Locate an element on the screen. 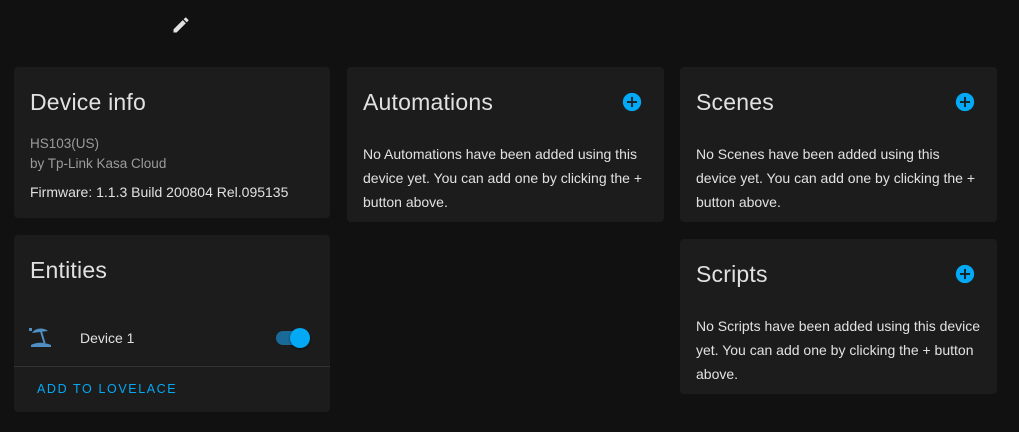 The height and width of the screenshot is (432, 1019). edit-device-button is located at coordinates (181, 25).